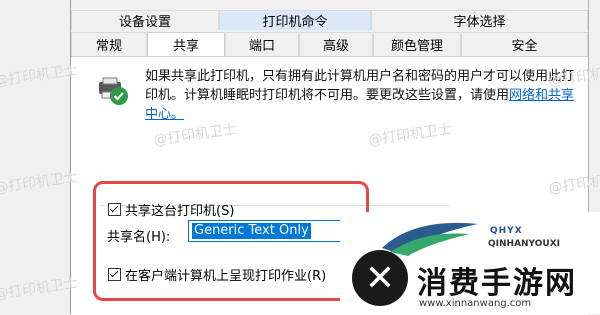  What do you see at coordinates (35, 157) in the screenshot?
I see `left-window-frame` at bounding box center [35, 157].